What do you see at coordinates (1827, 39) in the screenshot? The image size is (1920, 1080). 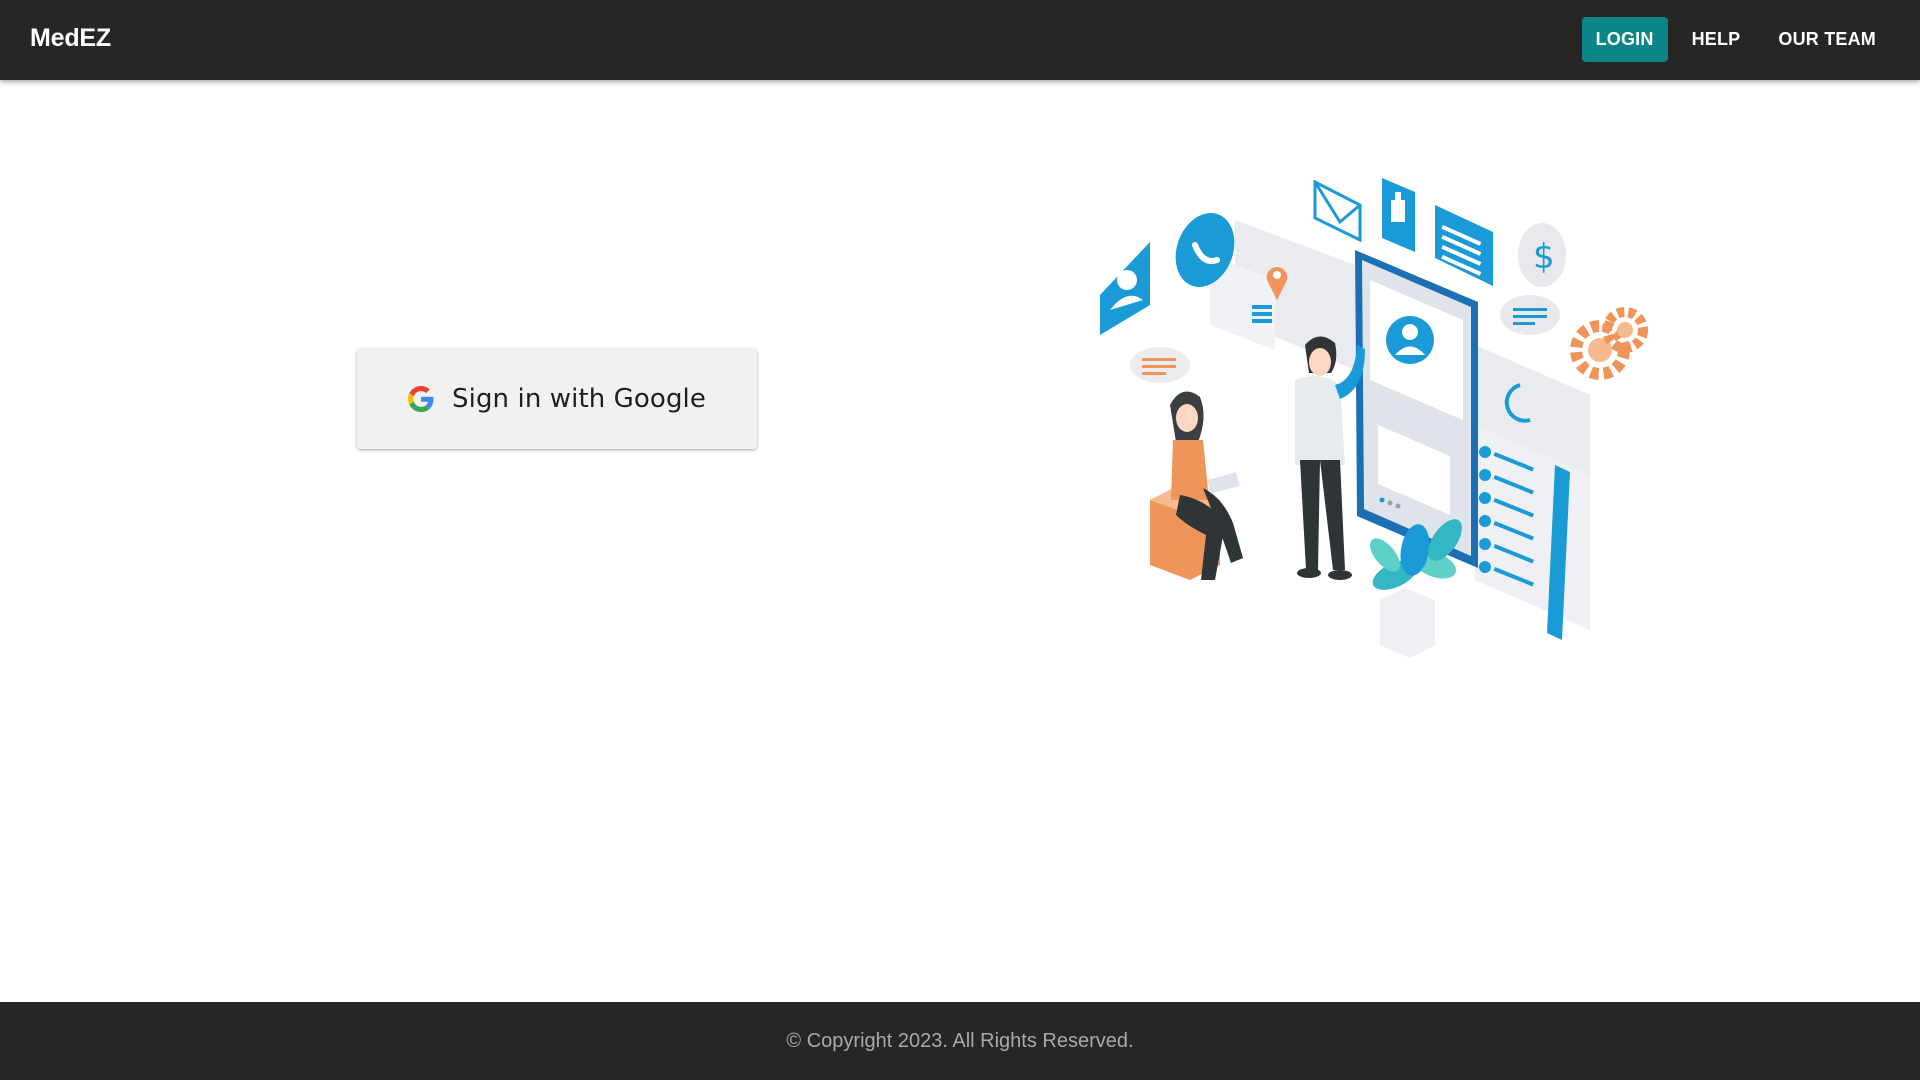 I see `nav-our-team-button: OUR TEAM` at bounding box center [1827, 39].